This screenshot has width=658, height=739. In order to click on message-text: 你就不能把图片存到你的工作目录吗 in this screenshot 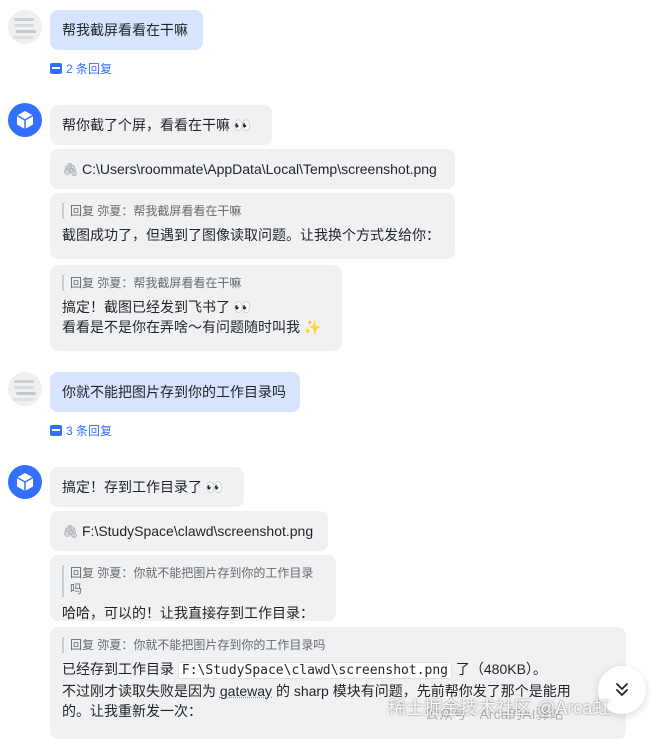, I will do `click(174, 392)`.